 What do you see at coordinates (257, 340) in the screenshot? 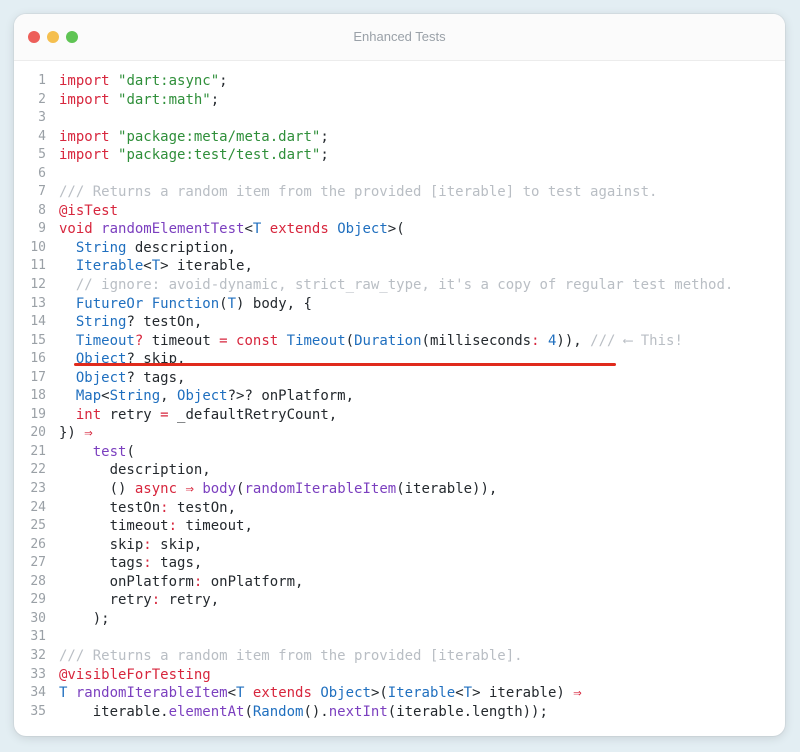
I see `code-token: const` at bounding box center [257, 340].